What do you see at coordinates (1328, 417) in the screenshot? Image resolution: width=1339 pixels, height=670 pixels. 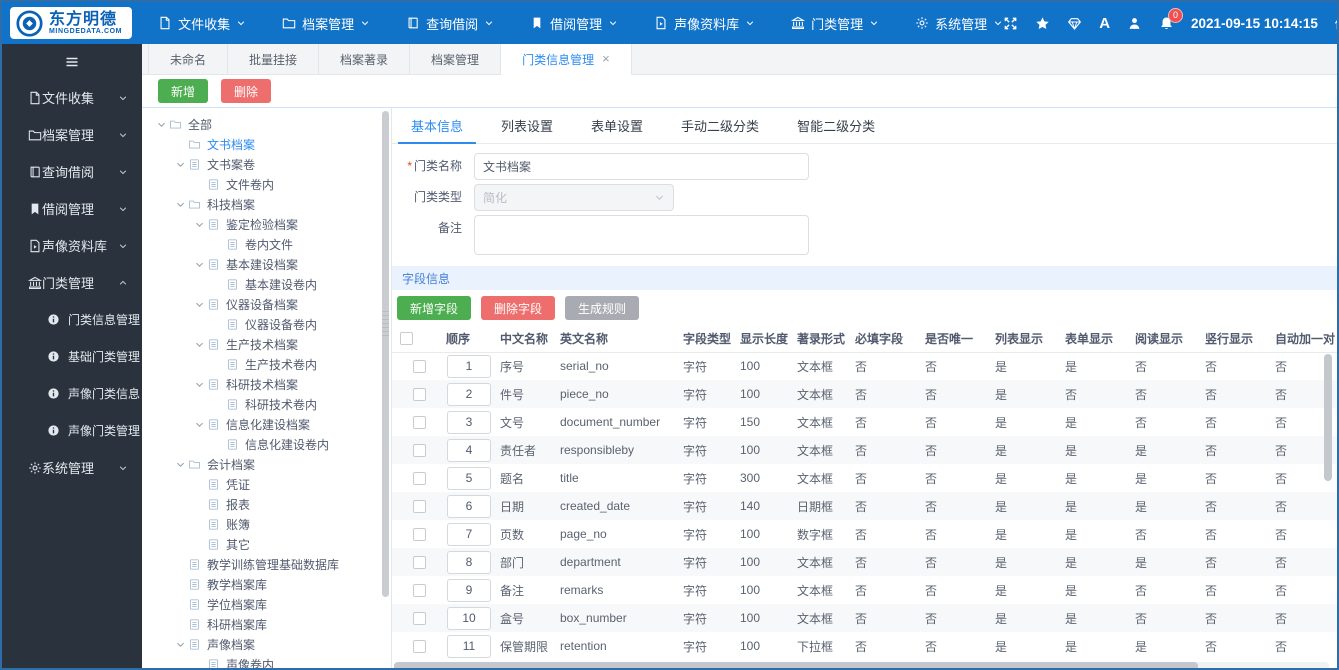 I see `table-vertical-scrollbar` at bounding box center [1328, 417].